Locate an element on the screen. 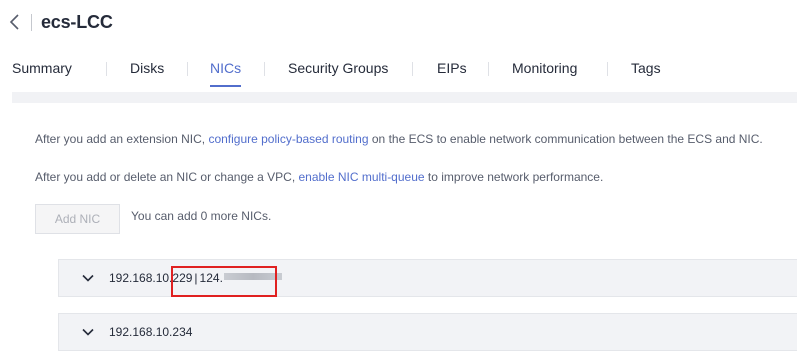  tab-nics-label: NICs is located at coordinates (226, 68).